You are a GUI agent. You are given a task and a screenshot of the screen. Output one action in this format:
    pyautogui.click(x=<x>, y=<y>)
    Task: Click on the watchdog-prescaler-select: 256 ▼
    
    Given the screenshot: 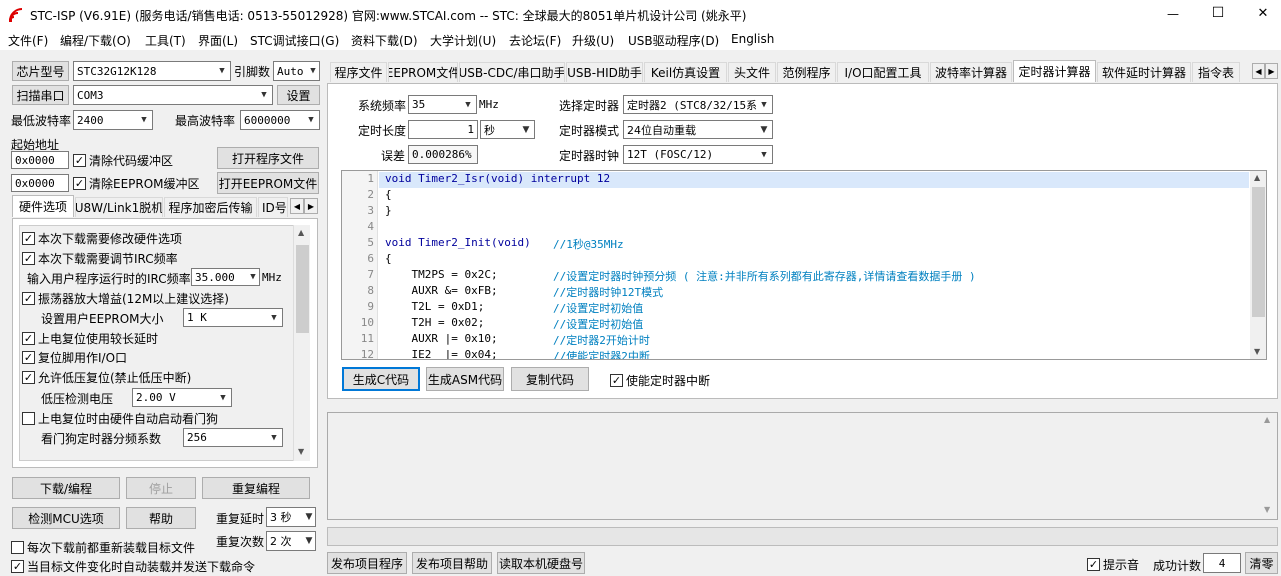 What is the action you would take?
    pyautogui.click(x=233, y=437)
    